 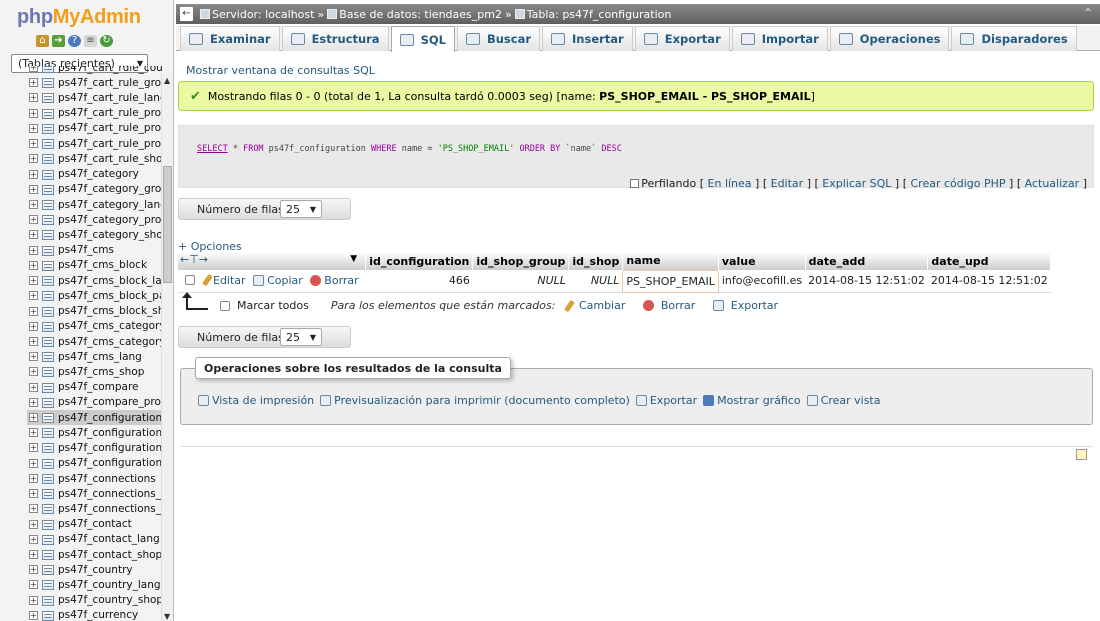 I want to click on sidebar-item-table: + ps47f_cms, so click(x=94, y=250).